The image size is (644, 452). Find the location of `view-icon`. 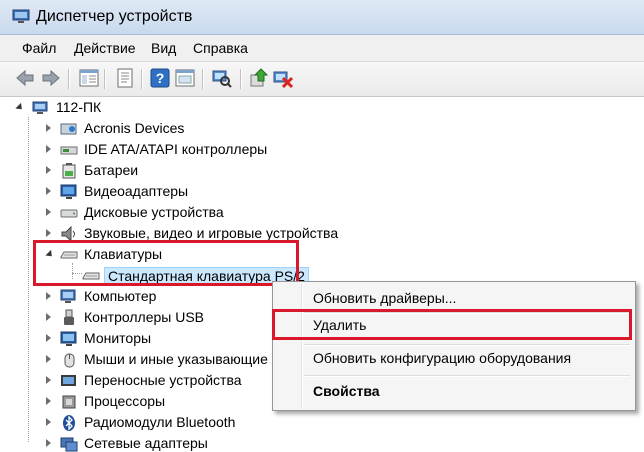

view-icon is located at coordinates (185, 78).